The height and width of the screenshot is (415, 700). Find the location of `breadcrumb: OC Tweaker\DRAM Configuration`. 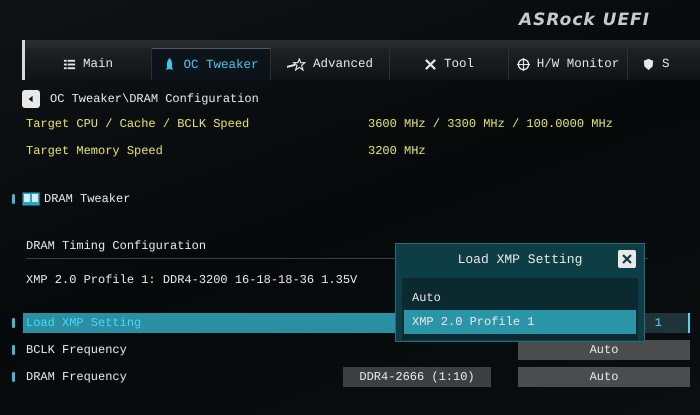

breadcrumb: OC Tweaker\DRAM Configuration is located at coordinates (154, 99).